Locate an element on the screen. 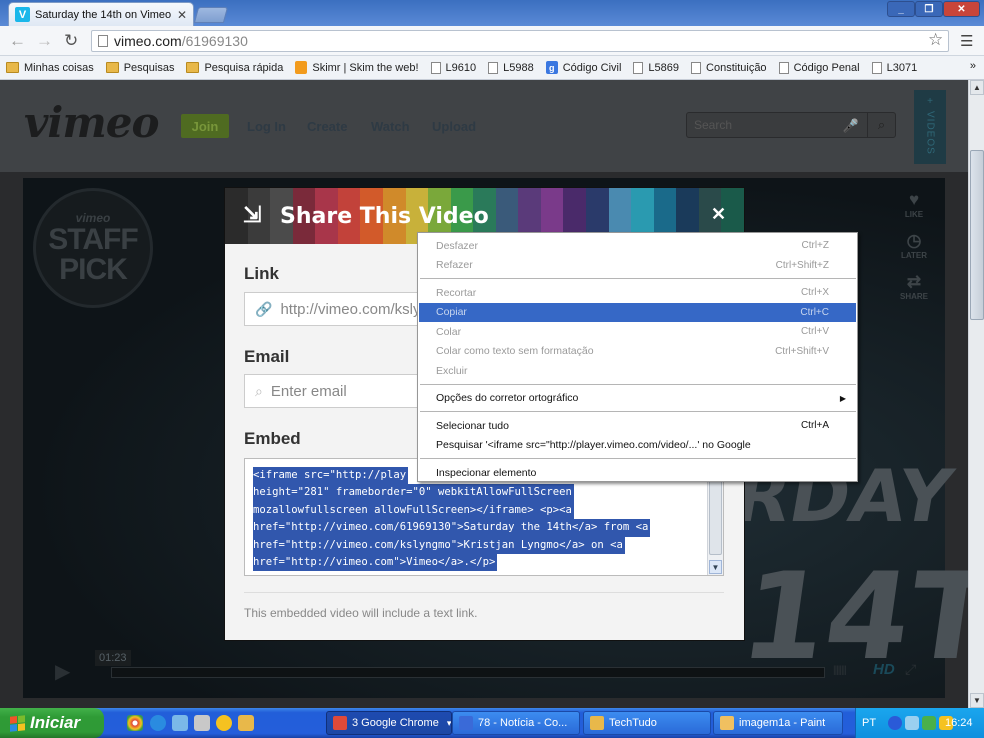 Image resolution: width=984 pixels, height=738 pixels. menu-item-selecionar-tudo: Selecionar tudo Ctrl+A is located at coordinates (637, 425).